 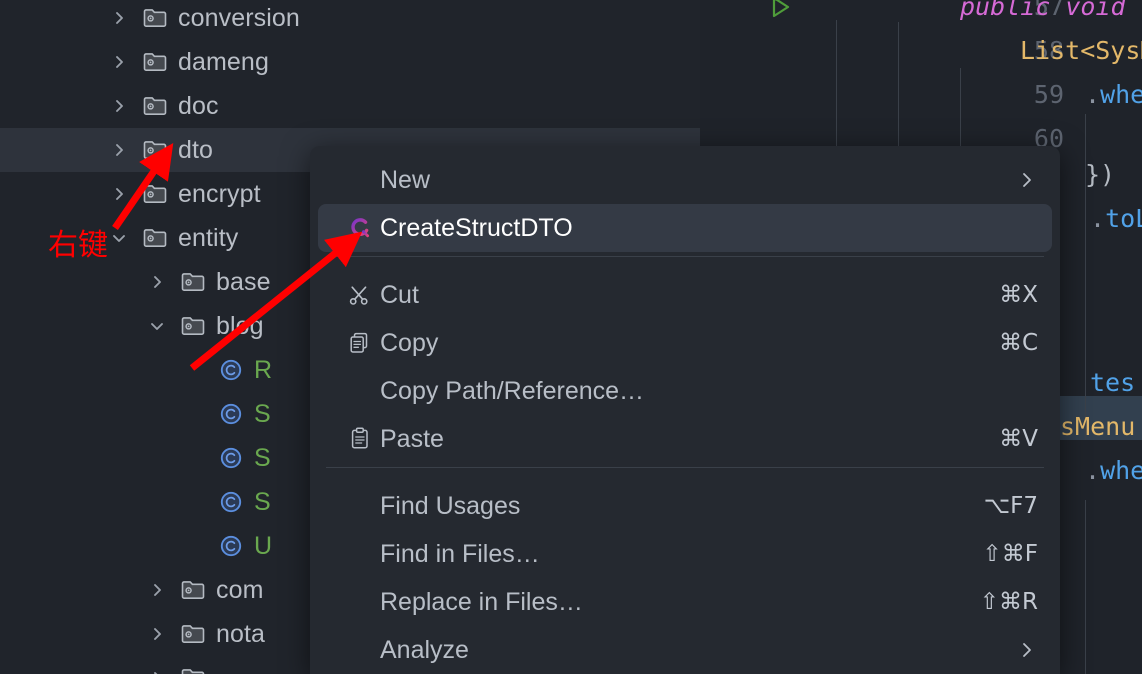 I want to click on menu-item-shortcut: ⌥F7, so click(x=1010, y=506).